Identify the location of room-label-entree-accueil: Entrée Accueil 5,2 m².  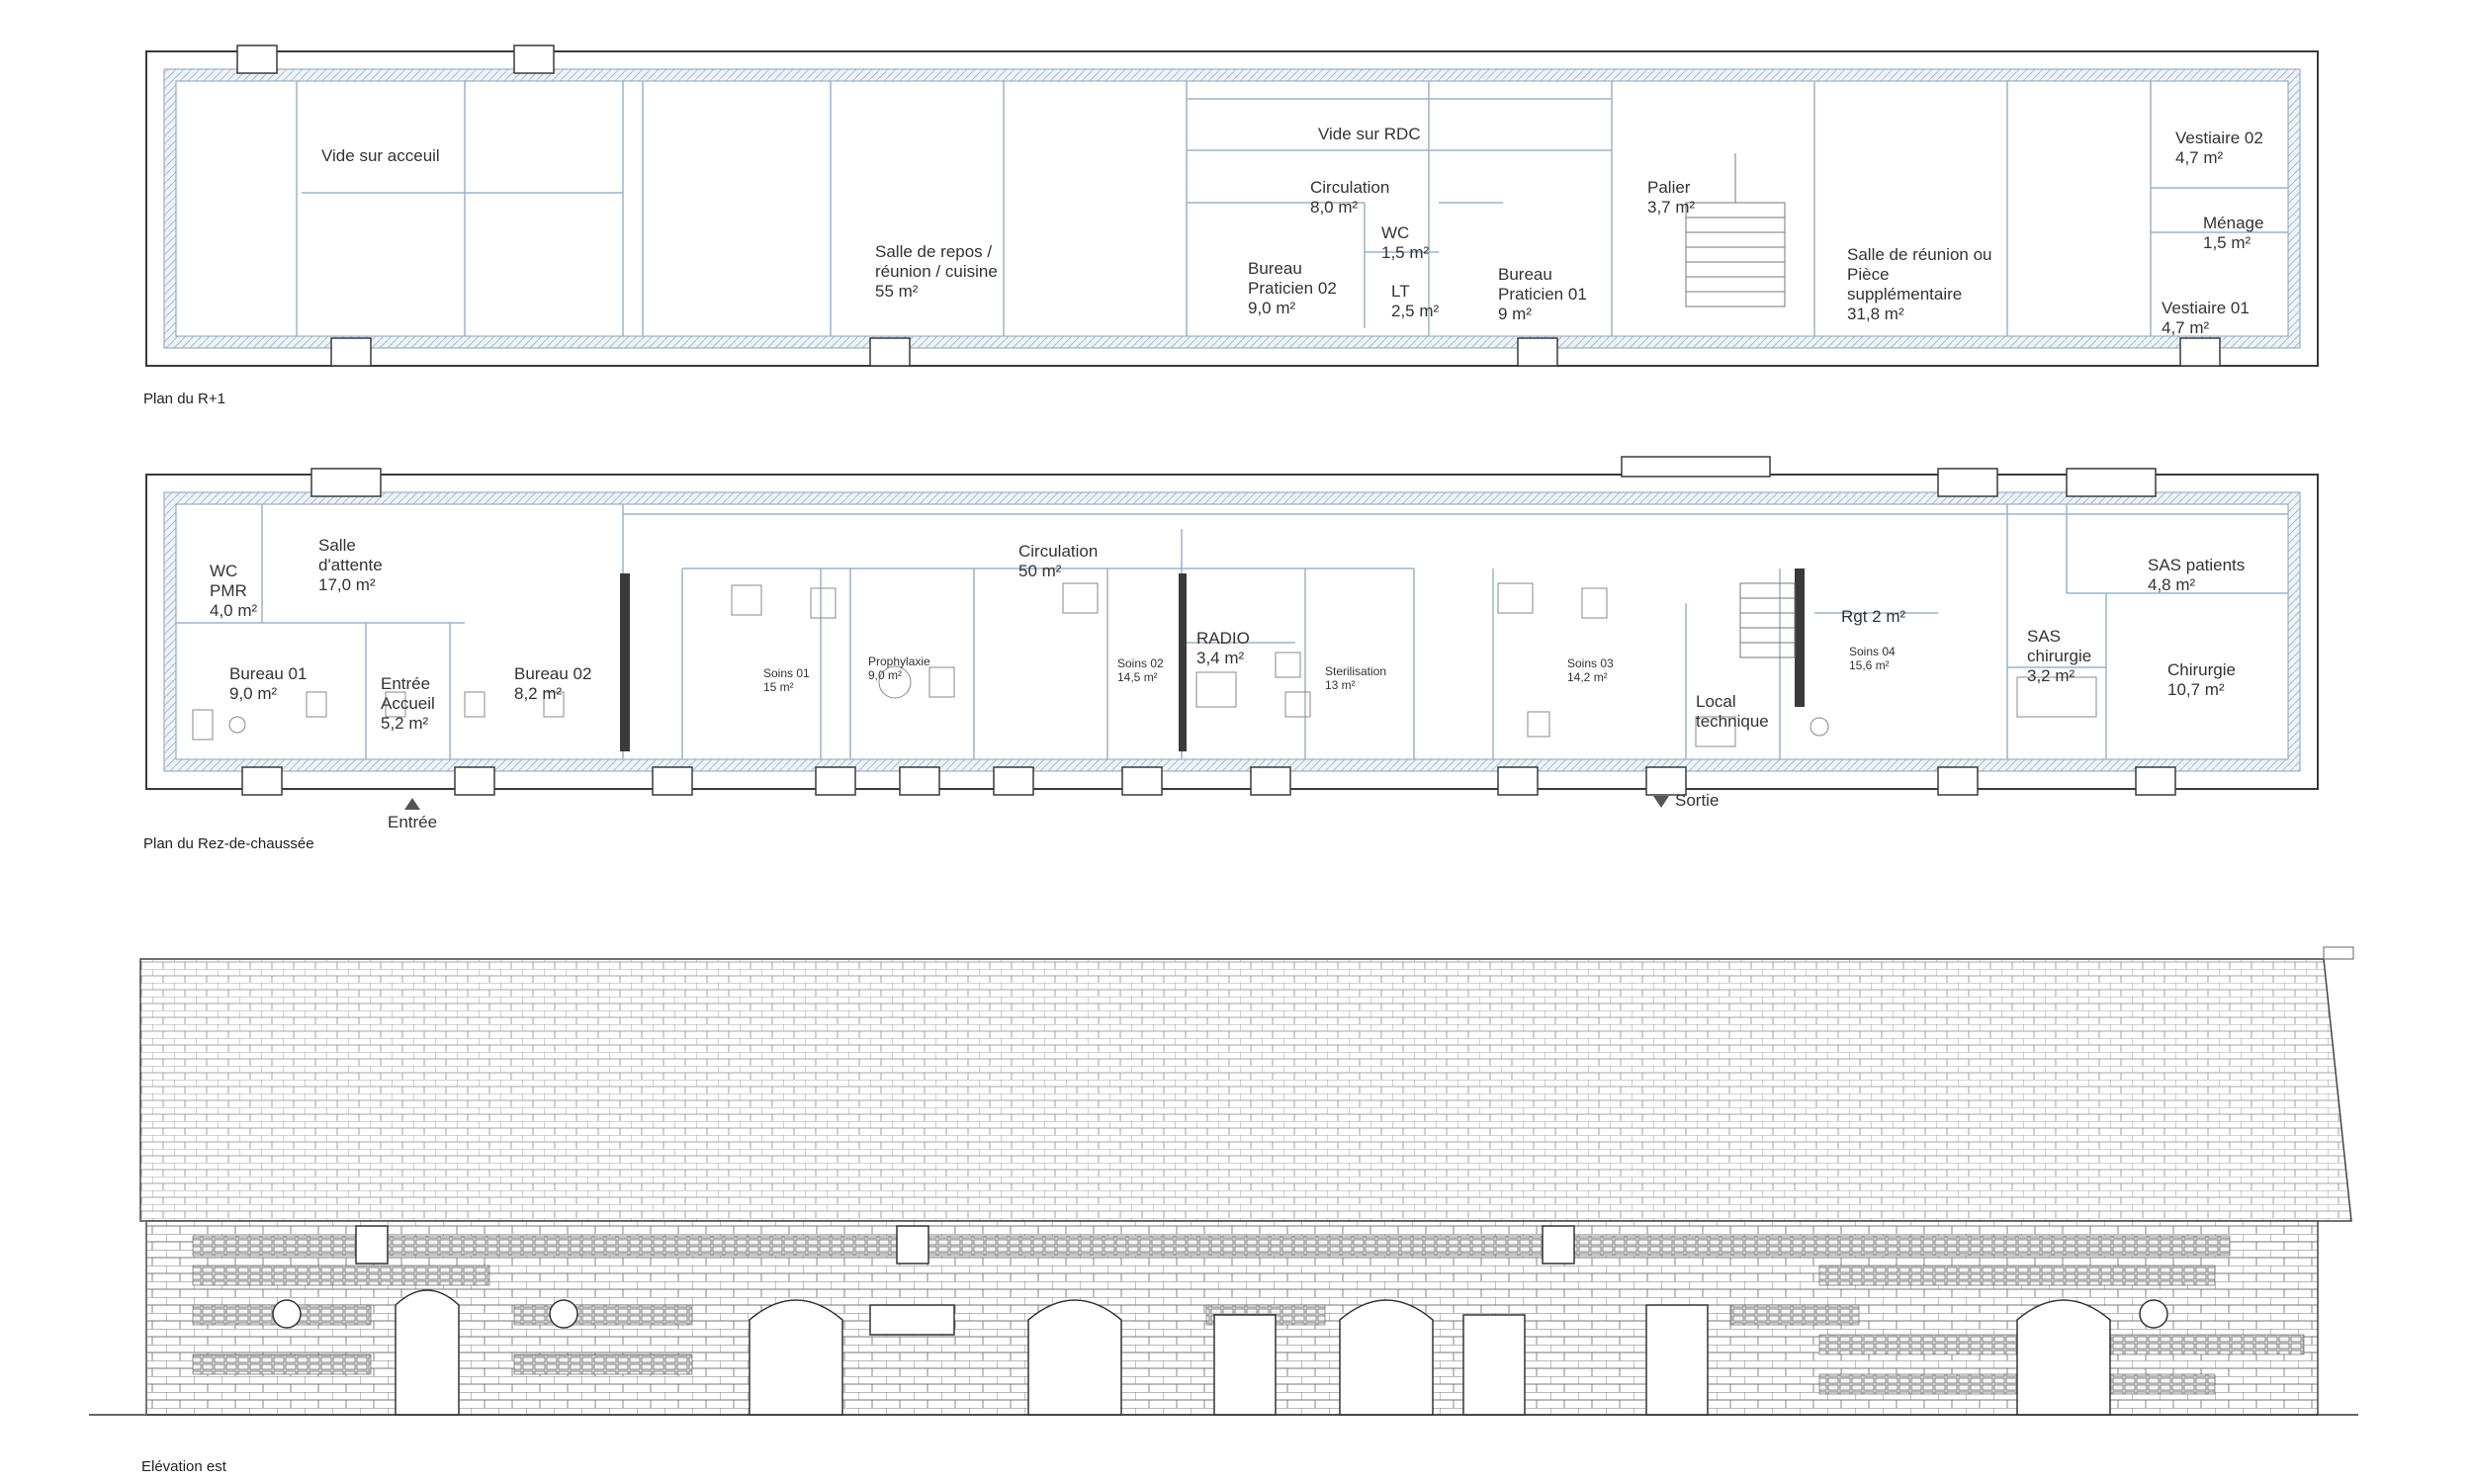
(408, 703).